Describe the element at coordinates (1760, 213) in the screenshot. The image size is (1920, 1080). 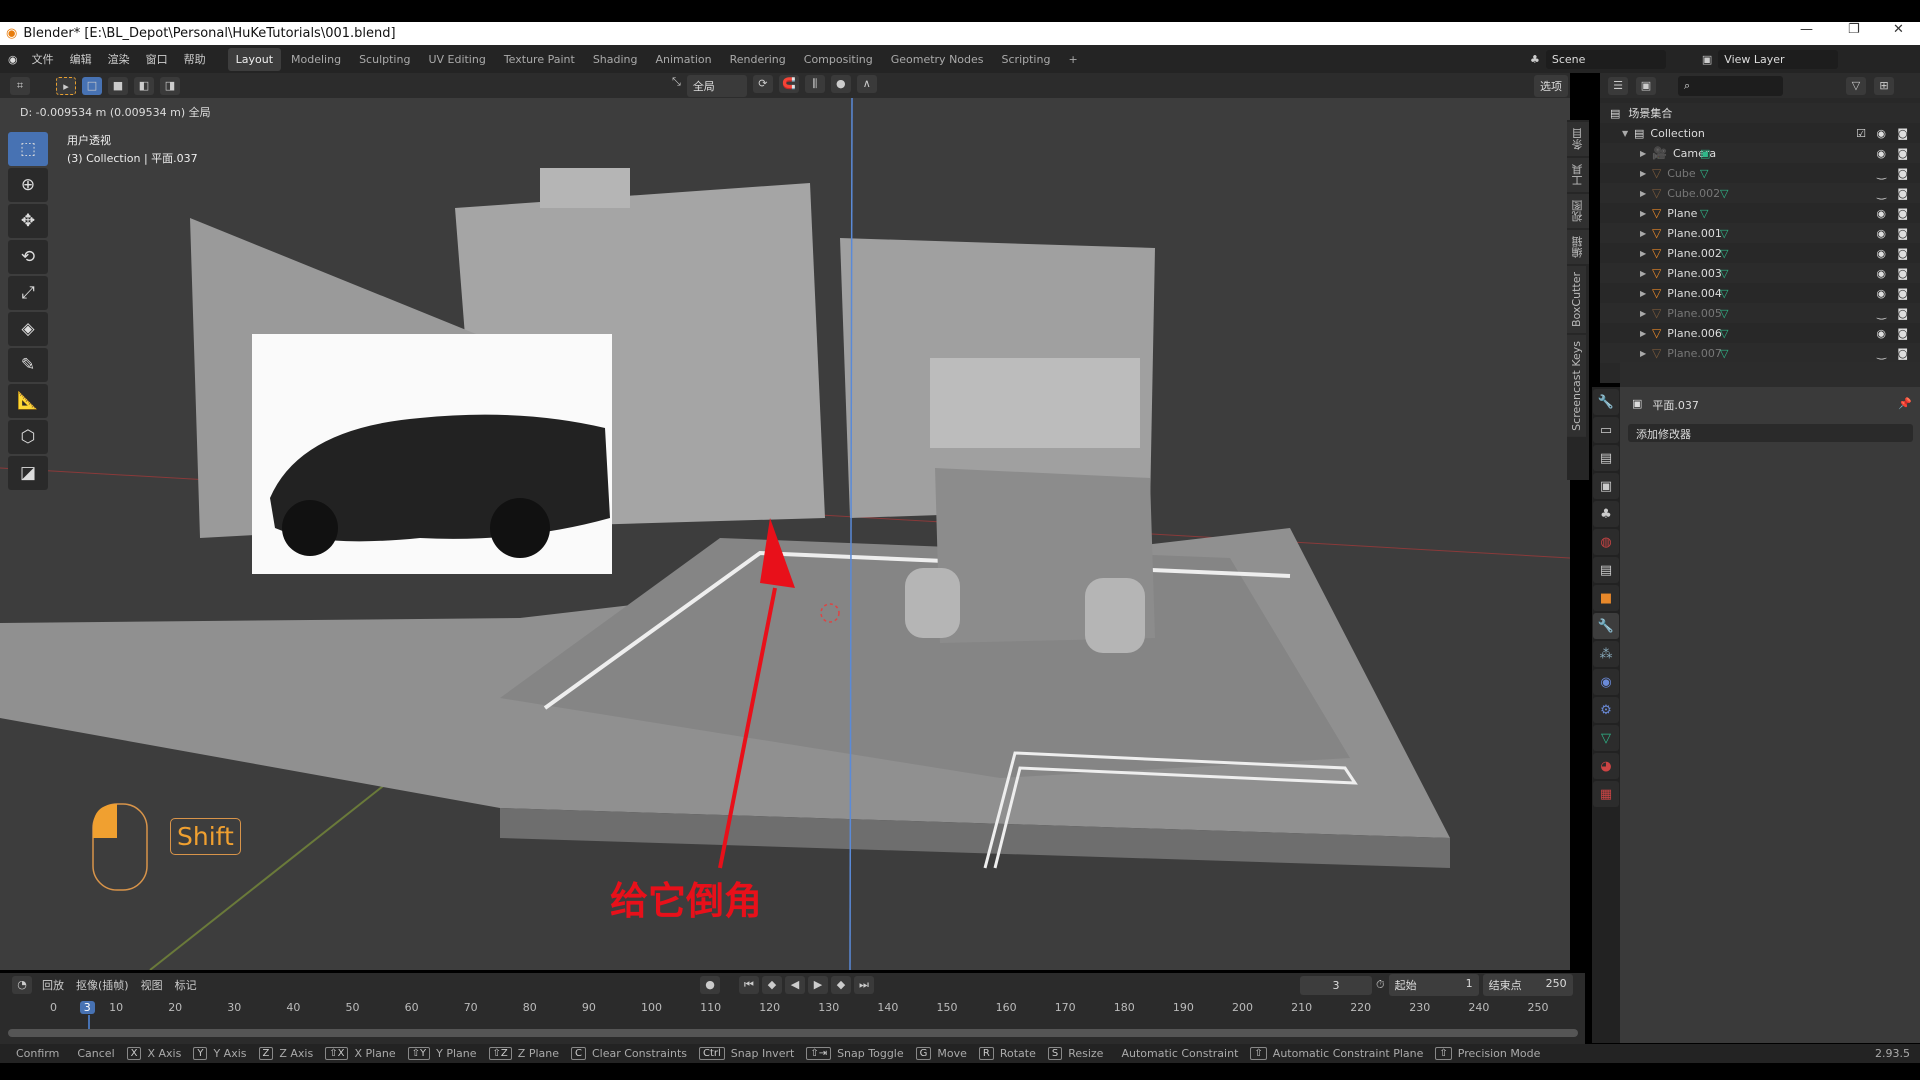
I see `outliner-item: ▶ ▽ Plane ▽ ◉ ◙` at that location.